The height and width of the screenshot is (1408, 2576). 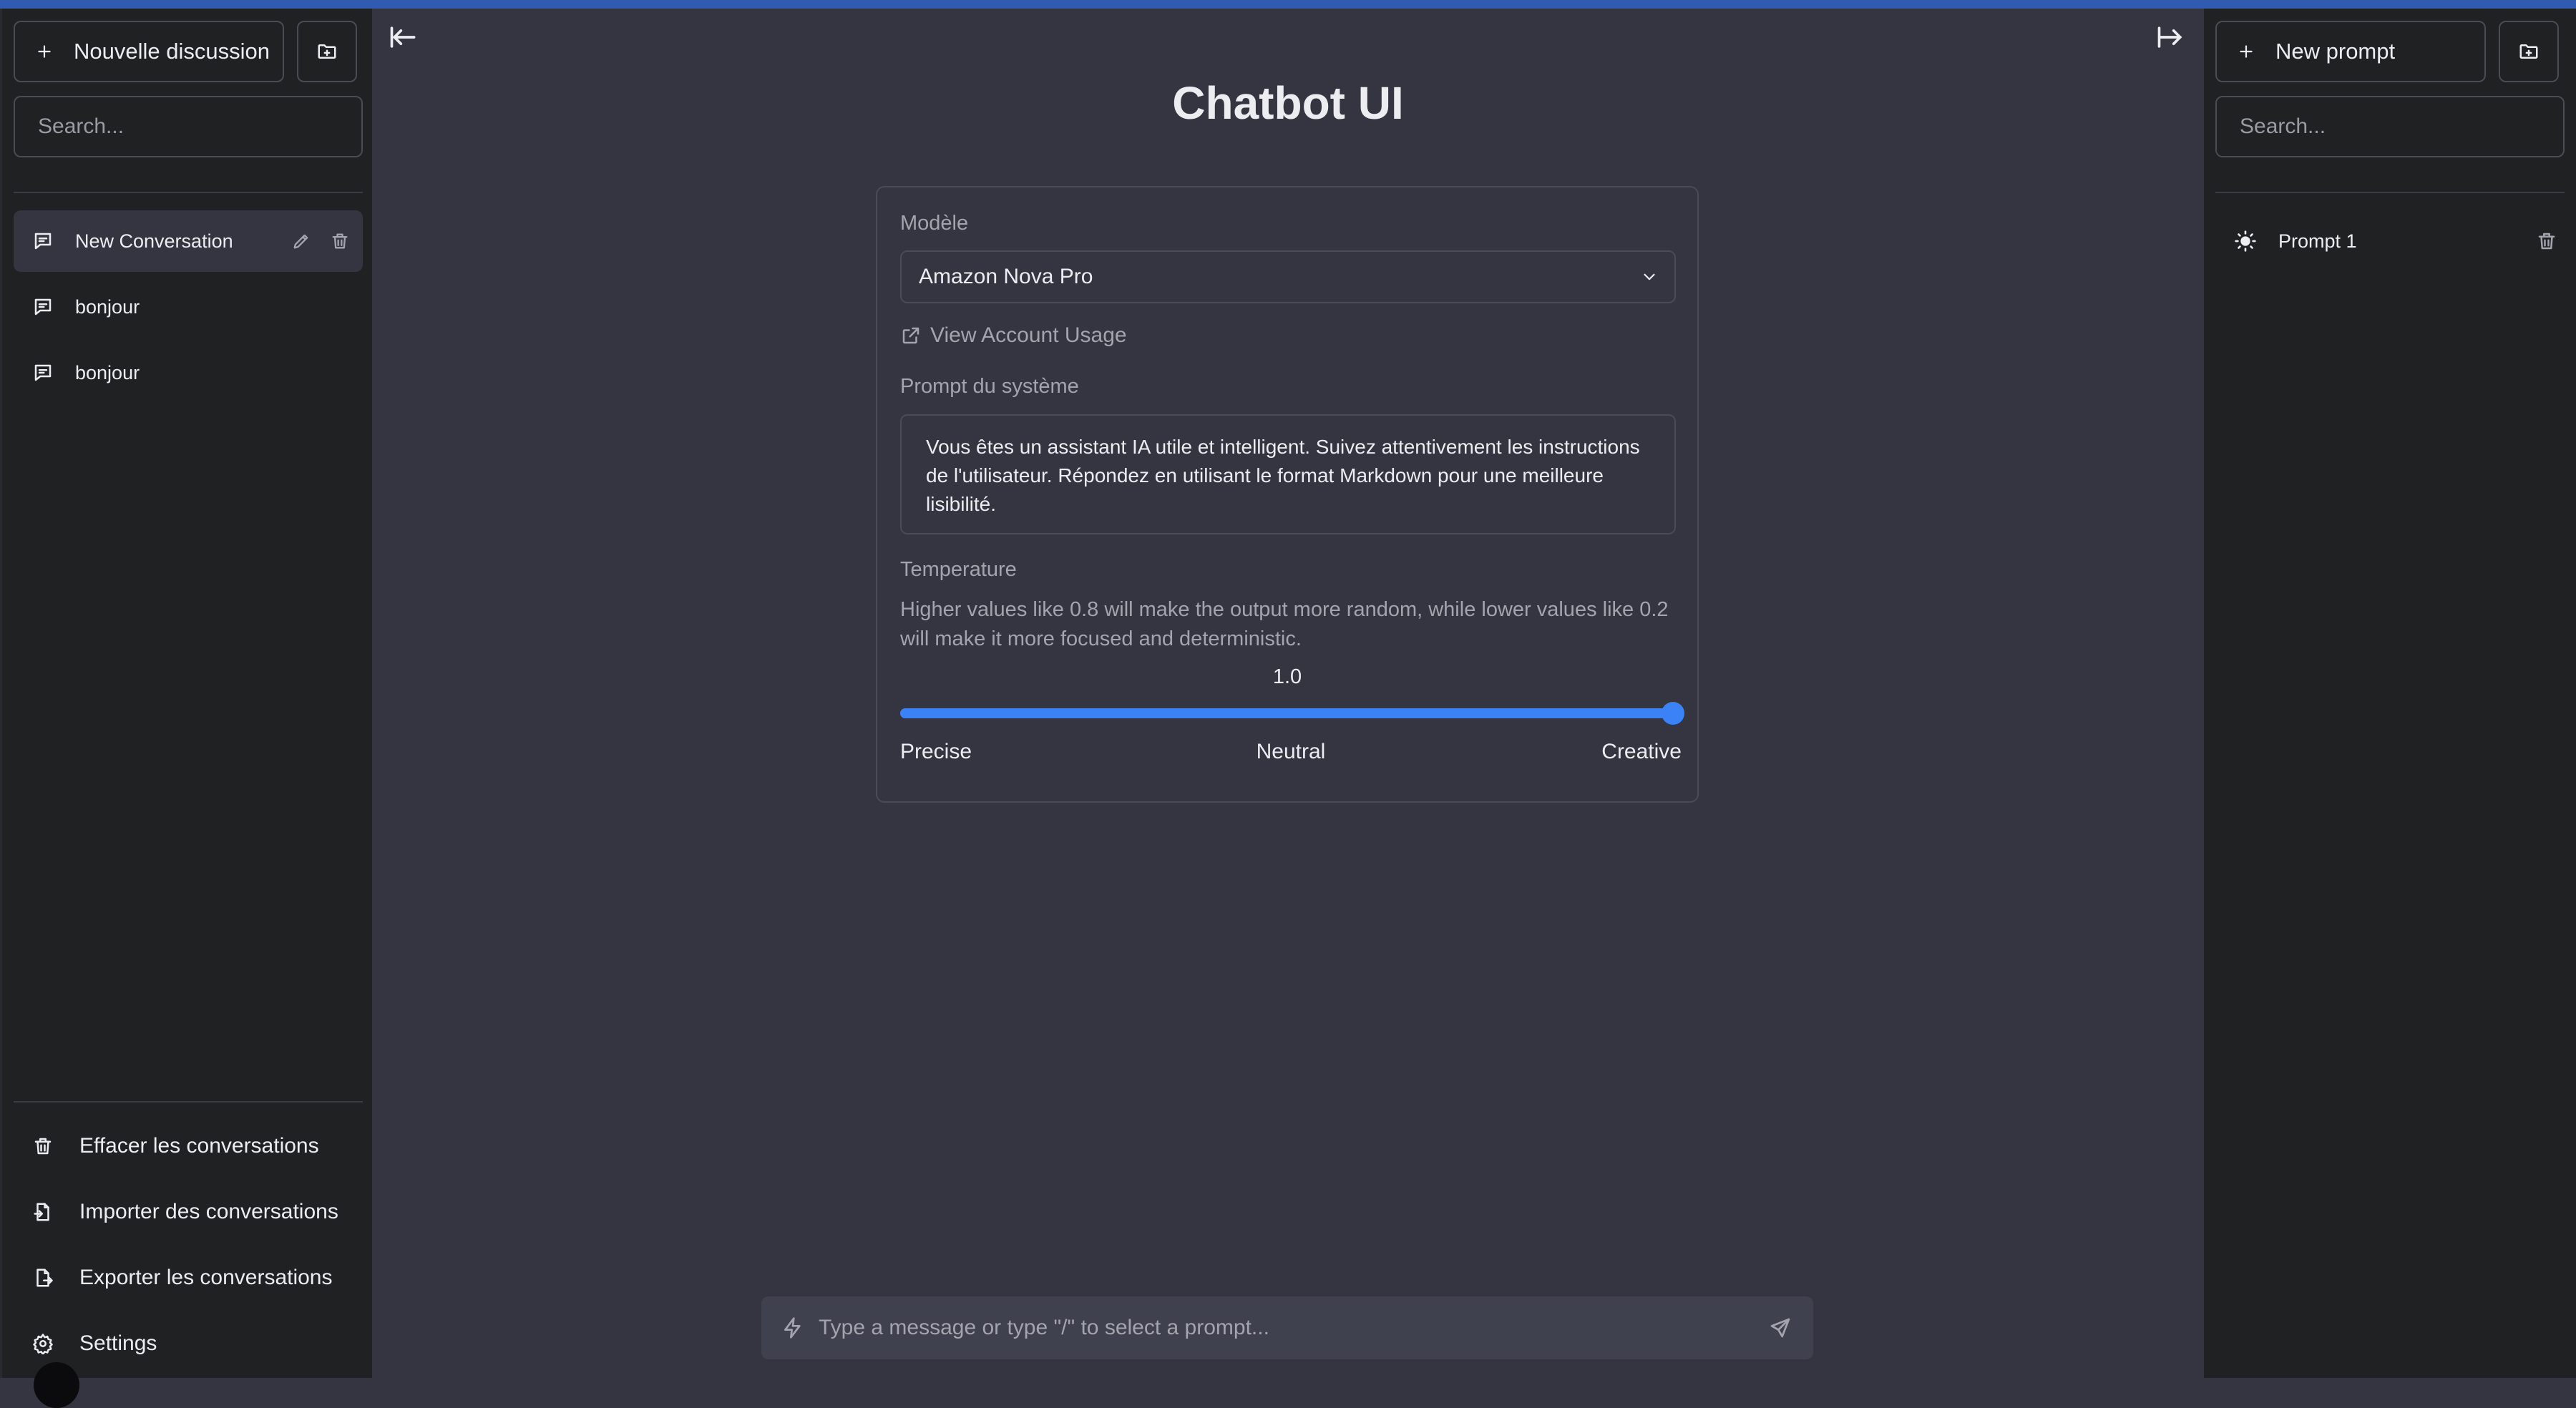 I want to click on export-conversations-label: Exporter les conversations, so click(x=206, y=1277).